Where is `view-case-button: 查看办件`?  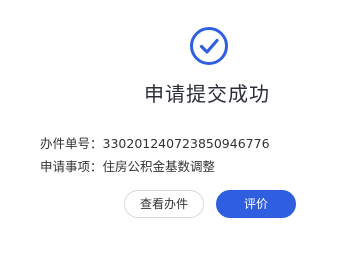 view-case-button: 查看办件 is located at coordinates (164, 204).